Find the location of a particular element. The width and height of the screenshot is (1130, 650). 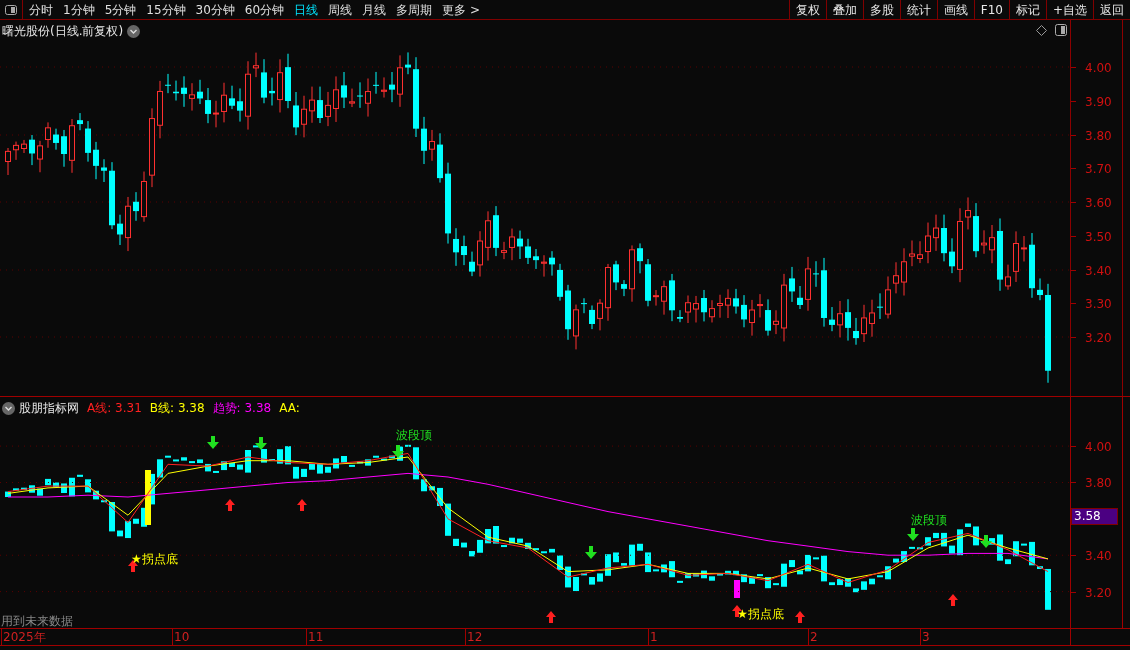

date-label: 10 is located at coordinates (182, 637).